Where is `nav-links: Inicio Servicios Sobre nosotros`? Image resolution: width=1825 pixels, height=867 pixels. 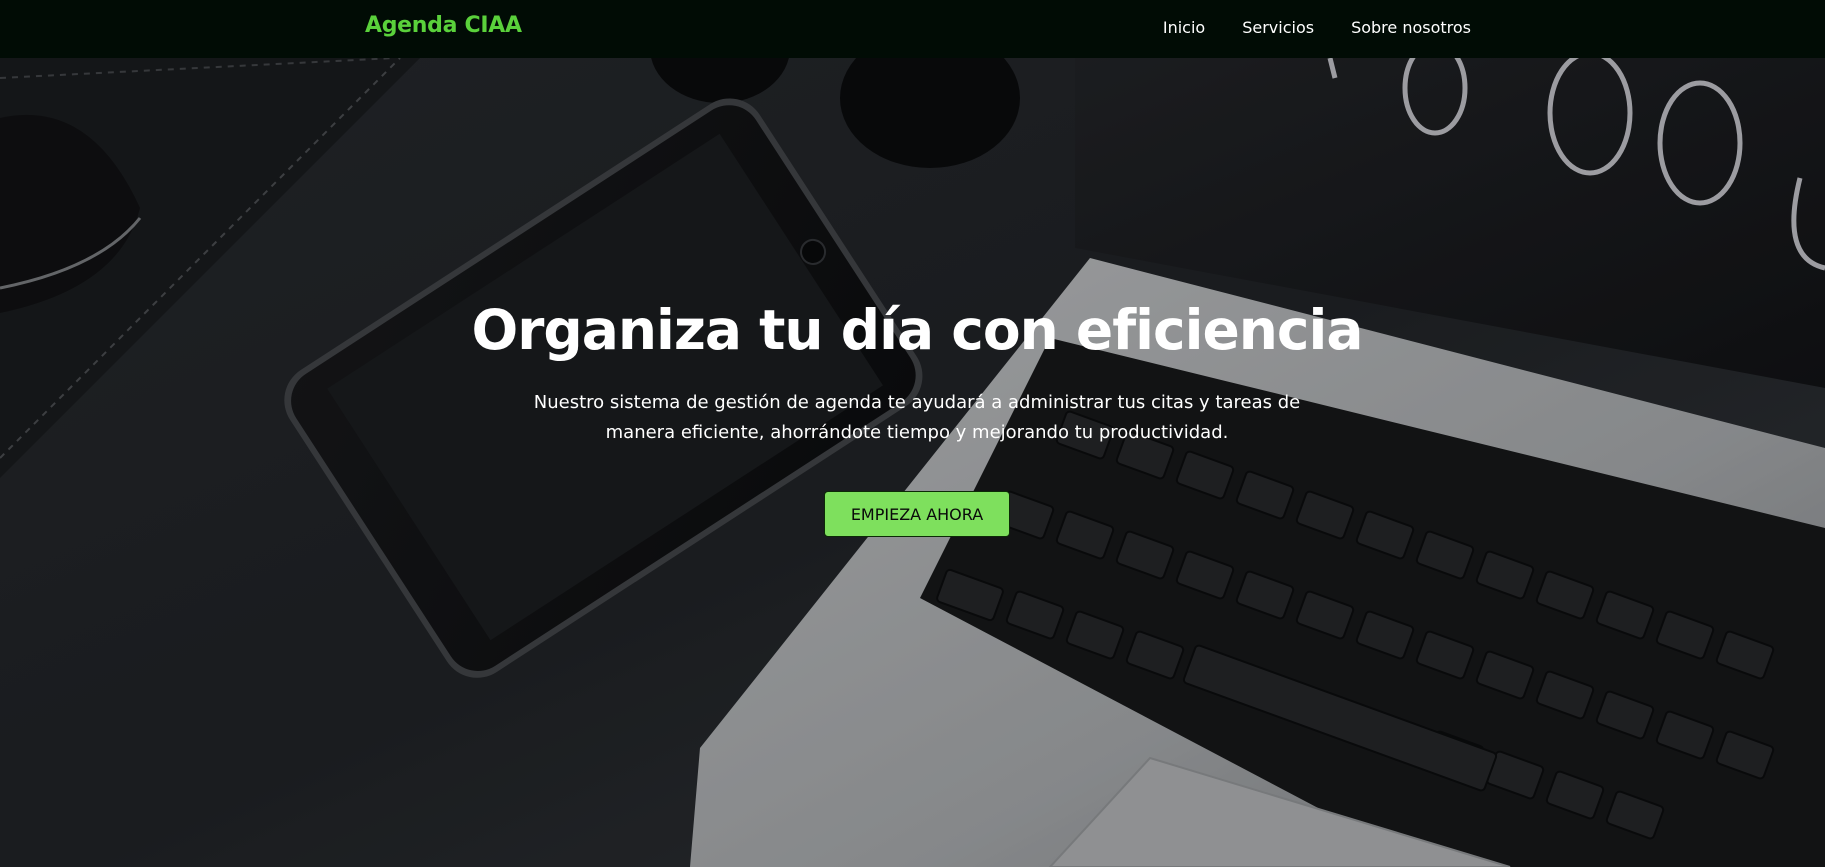 nav-links: Inicio Servicios Sobre nosotros is located at coordinates (1317, 27).